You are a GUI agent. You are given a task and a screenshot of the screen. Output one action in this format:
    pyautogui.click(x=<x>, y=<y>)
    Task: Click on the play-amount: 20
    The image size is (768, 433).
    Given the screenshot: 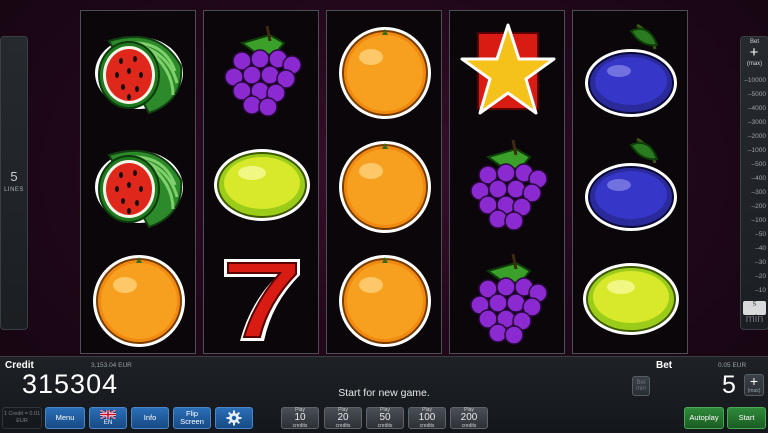 What is the action you would take?
    pyautogui.click(x=343, y=417)
    